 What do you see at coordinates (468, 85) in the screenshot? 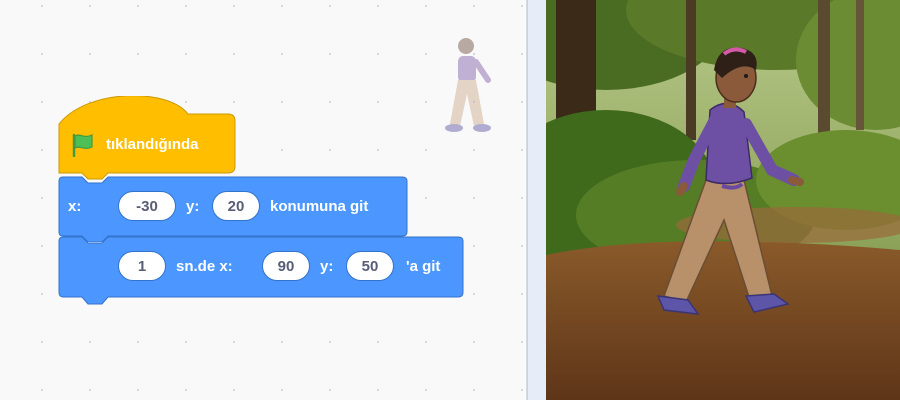
I see `sprite-ghost-preview` at bounding box center [468, 85].